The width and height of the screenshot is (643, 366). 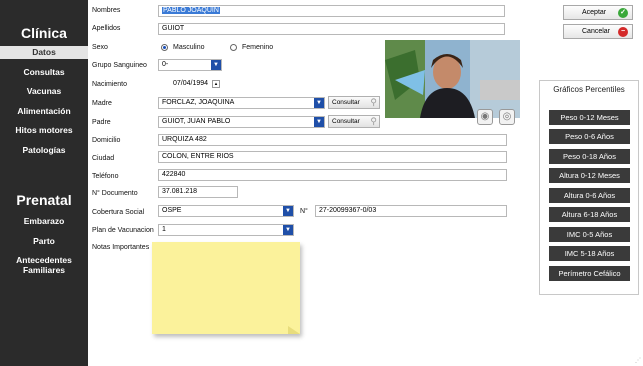 What do you see at coordinates (101, 122) in the screenshot?
I see `padre-label: Padre` at bounding box center [101, 122].